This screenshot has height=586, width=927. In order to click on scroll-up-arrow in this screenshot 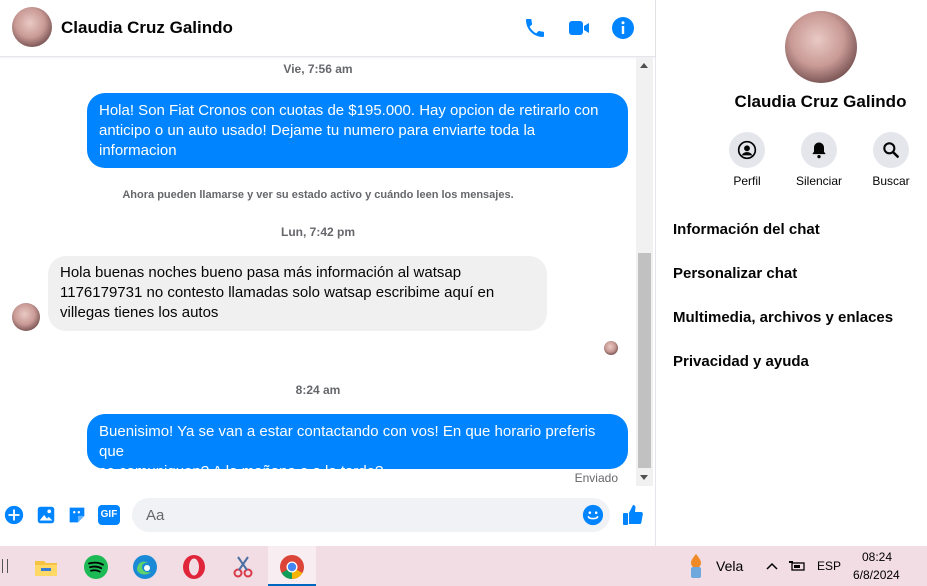, I will do `click(644, 65)`.